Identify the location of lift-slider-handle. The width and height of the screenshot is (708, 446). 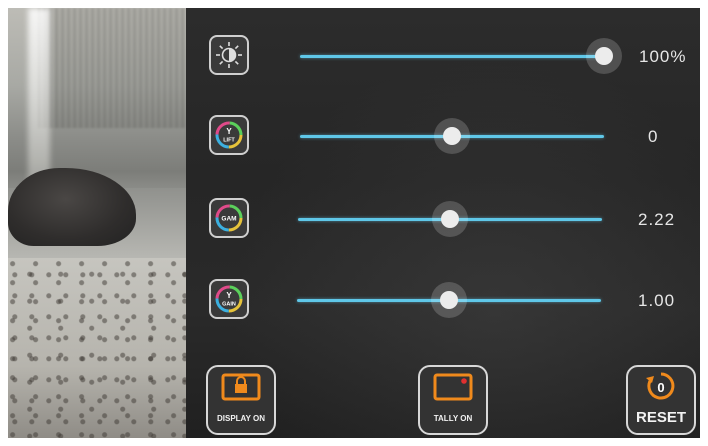
(452, 136).